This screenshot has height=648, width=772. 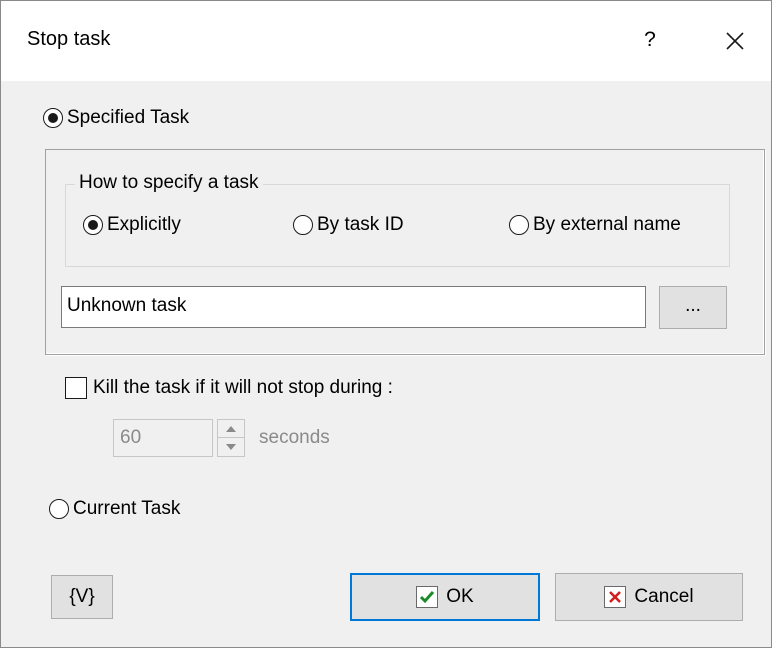 What do you see at coordinates (76, 388) in the screenshot?
I see `kill-task-checkbox` at bounding box center [76, 388].